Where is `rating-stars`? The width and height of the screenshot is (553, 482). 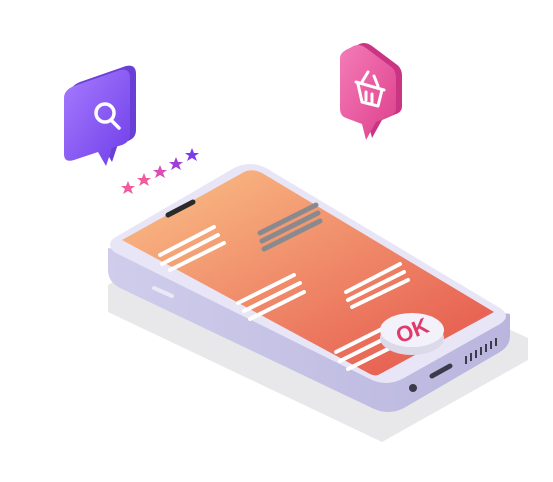
rating-stars is located at coordinates (160, 171).